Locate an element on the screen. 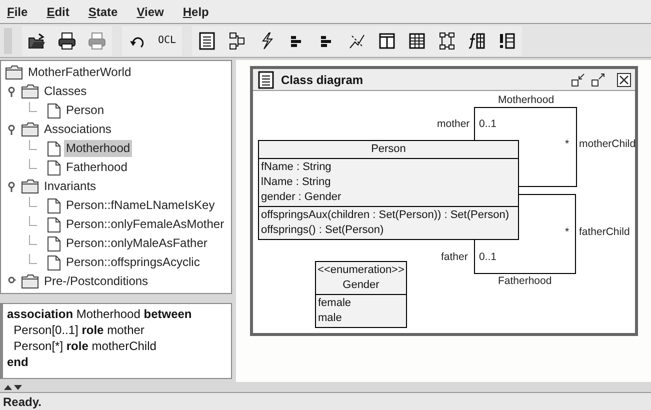 This screenshot has height=410, width=651. menu-item: State is located at coordinates (103, 11).